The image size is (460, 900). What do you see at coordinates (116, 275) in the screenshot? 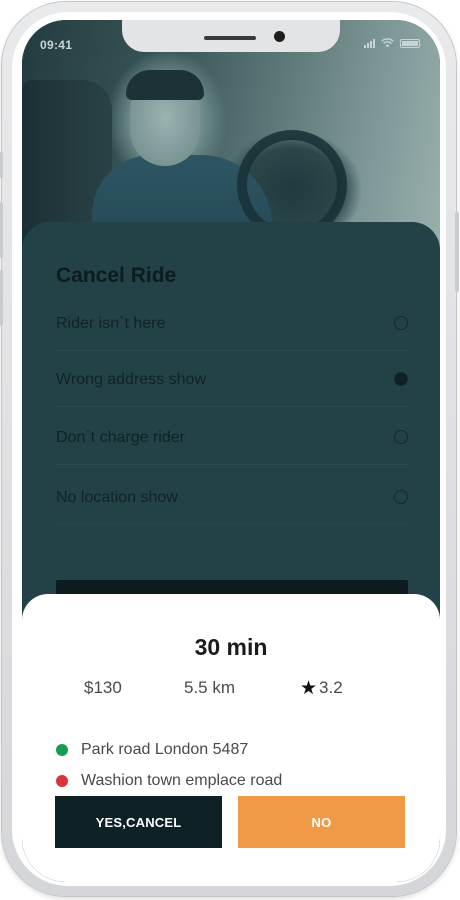
I see `cancel-ride-title: Cancel Ride` at bounding box center [116, 275].